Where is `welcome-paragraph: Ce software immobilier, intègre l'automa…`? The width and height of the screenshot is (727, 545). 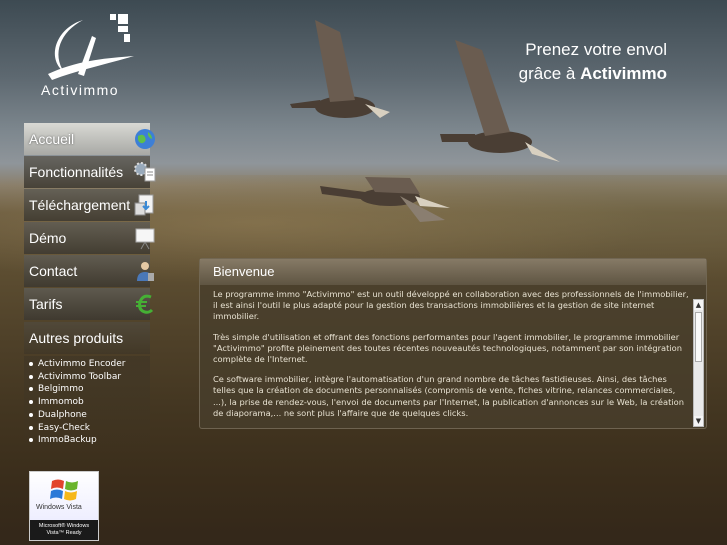 welcome-paragraph: Ce software immobilier, intègre l'automa… is located at coordinates (449, 396).